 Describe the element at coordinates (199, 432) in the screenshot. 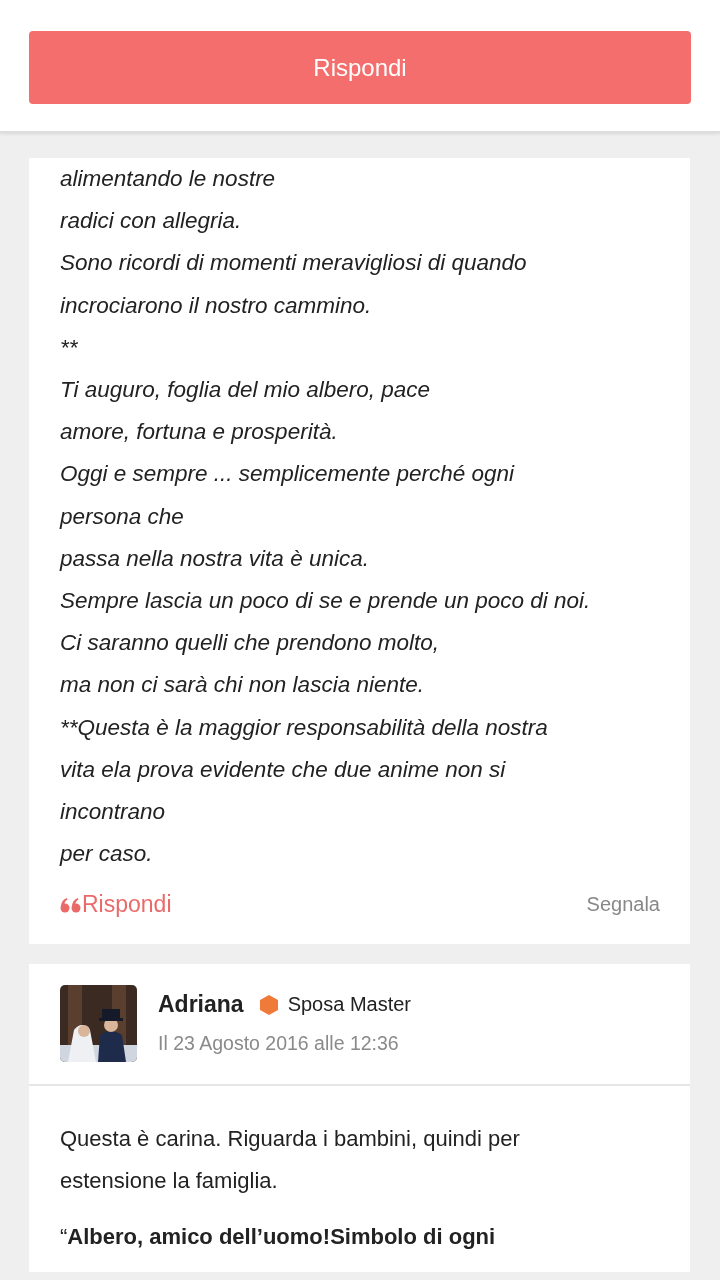

I see `poem-line: amore, fortuna e prosperità.` at that location.